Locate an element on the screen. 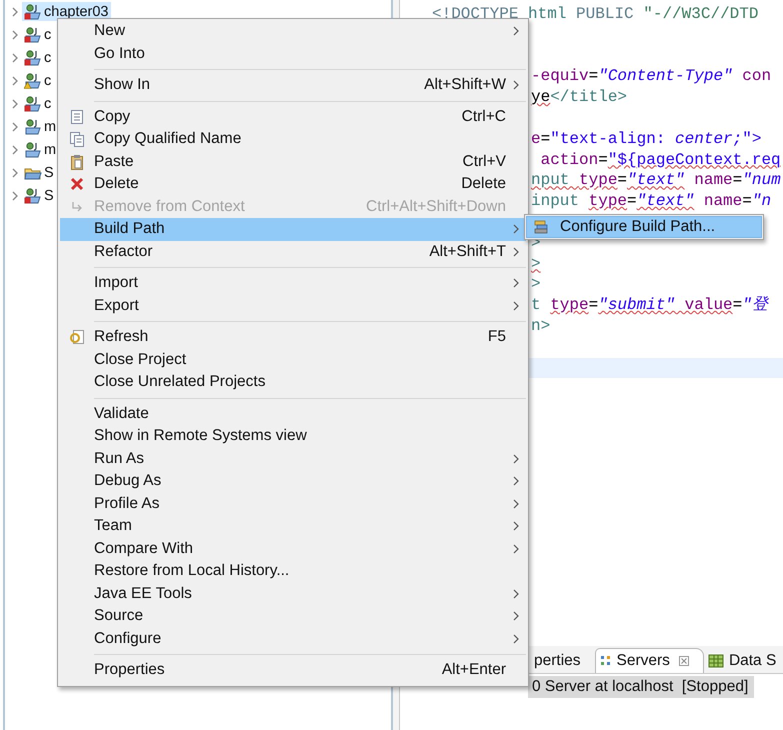 The image size is (783, 730). view-tab: Servers is located at coordinates (649, 660).